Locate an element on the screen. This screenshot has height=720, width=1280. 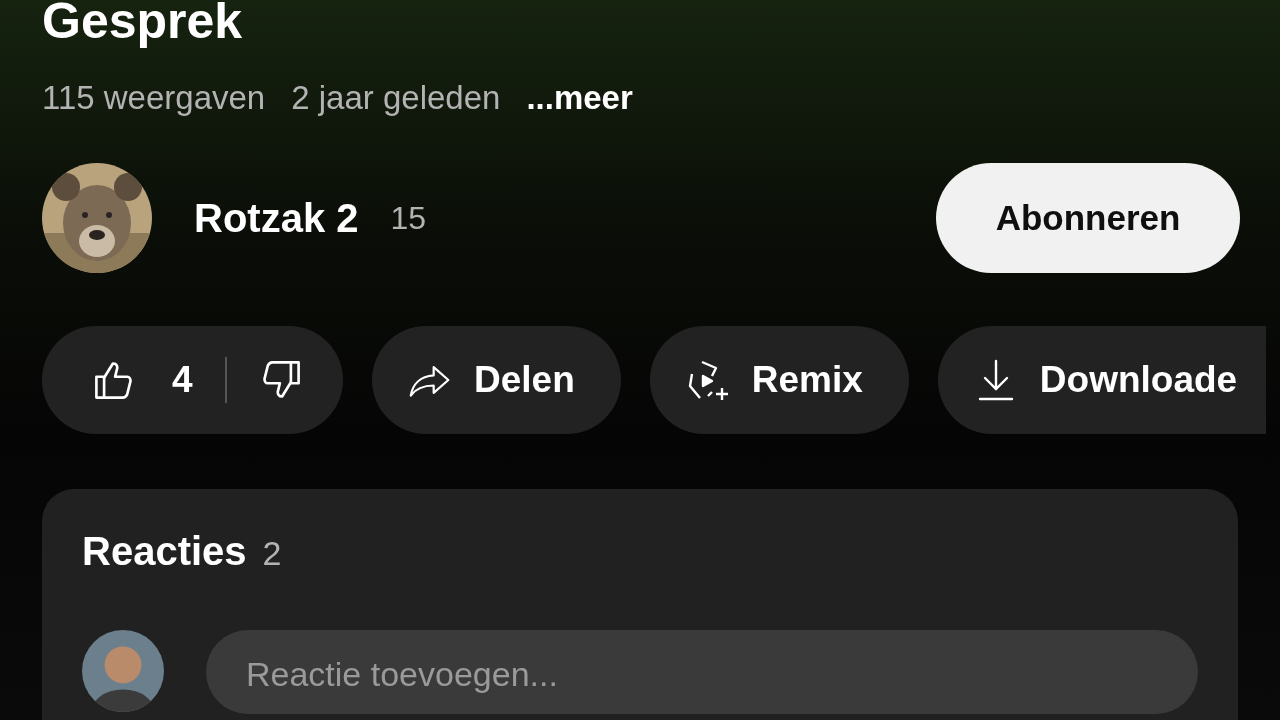
upload-age: 2 jaar geleden is located at coordinates (396, 98).